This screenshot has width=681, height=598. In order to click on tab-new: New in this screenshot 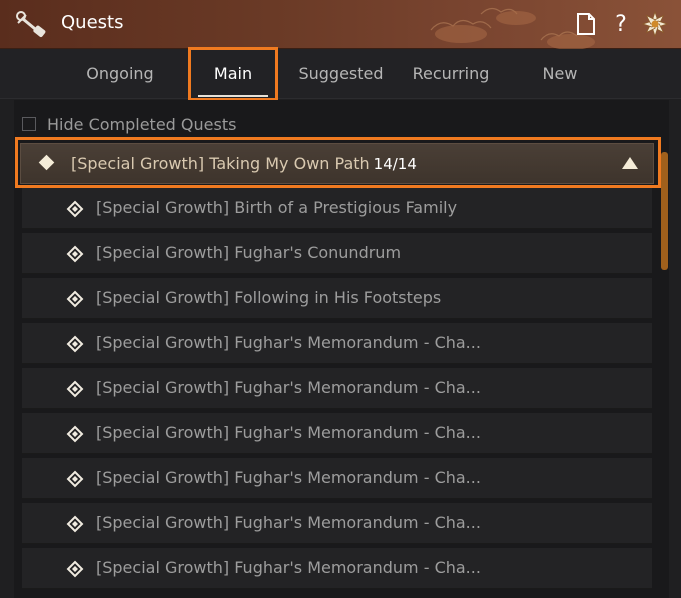, I will do `click(560, 74)`.